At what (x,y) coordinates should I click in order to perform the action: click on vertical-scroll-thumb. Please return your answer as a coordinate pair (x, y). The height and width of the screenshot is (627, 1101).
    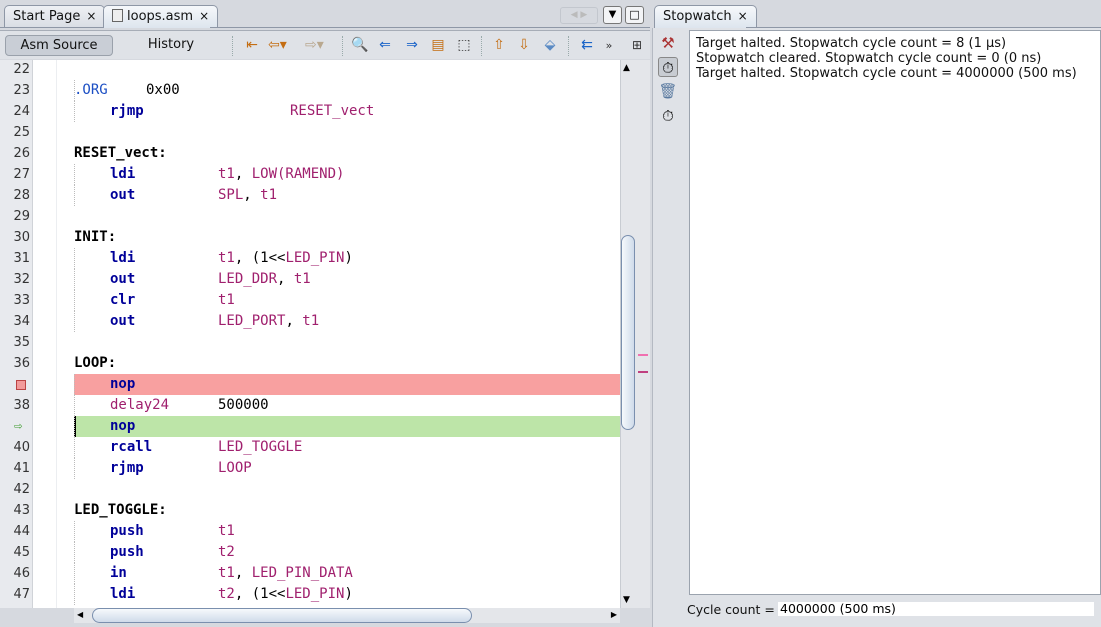
    Looking at the image, I should click on (628, 332).